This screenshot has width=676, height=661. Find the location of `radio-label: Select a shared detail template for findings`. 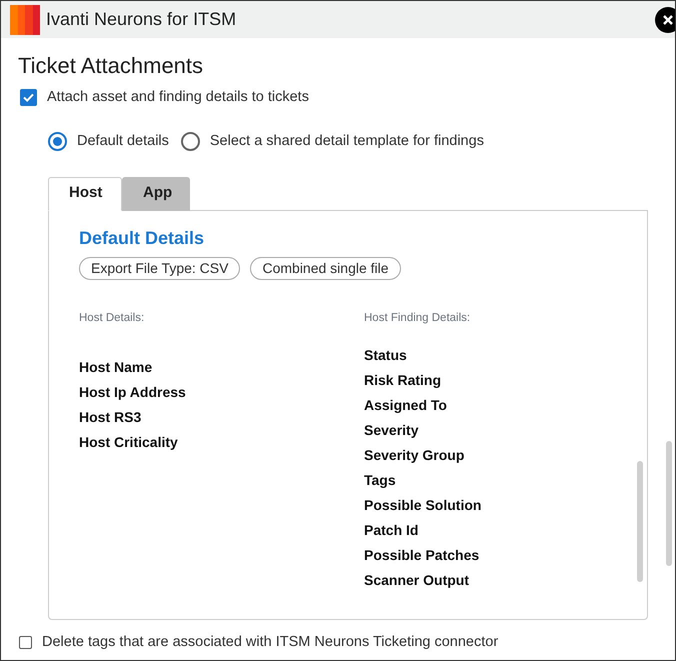

radio-label: Select a shared detail template for findings is located at coordinates (347, 141).